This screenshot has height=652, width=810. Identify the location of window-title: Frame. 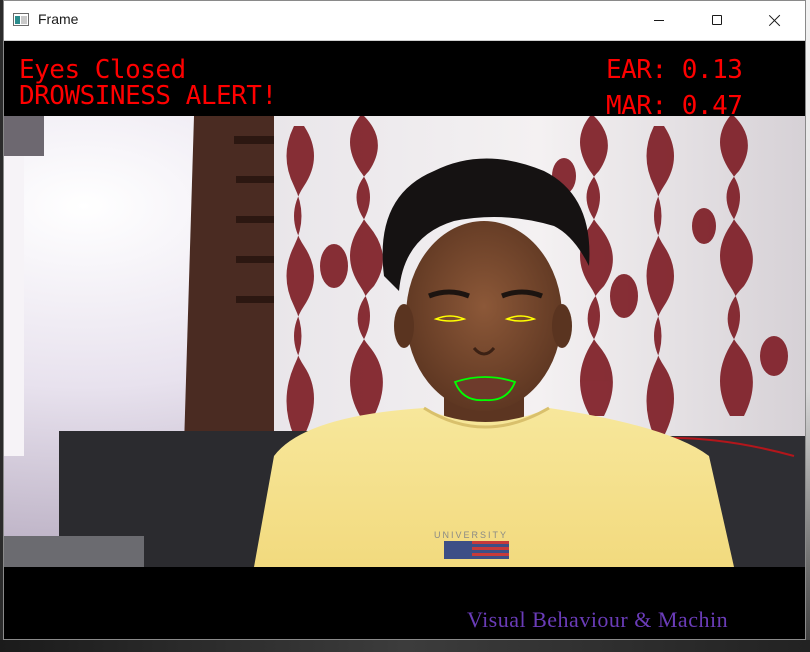
(58, 19).